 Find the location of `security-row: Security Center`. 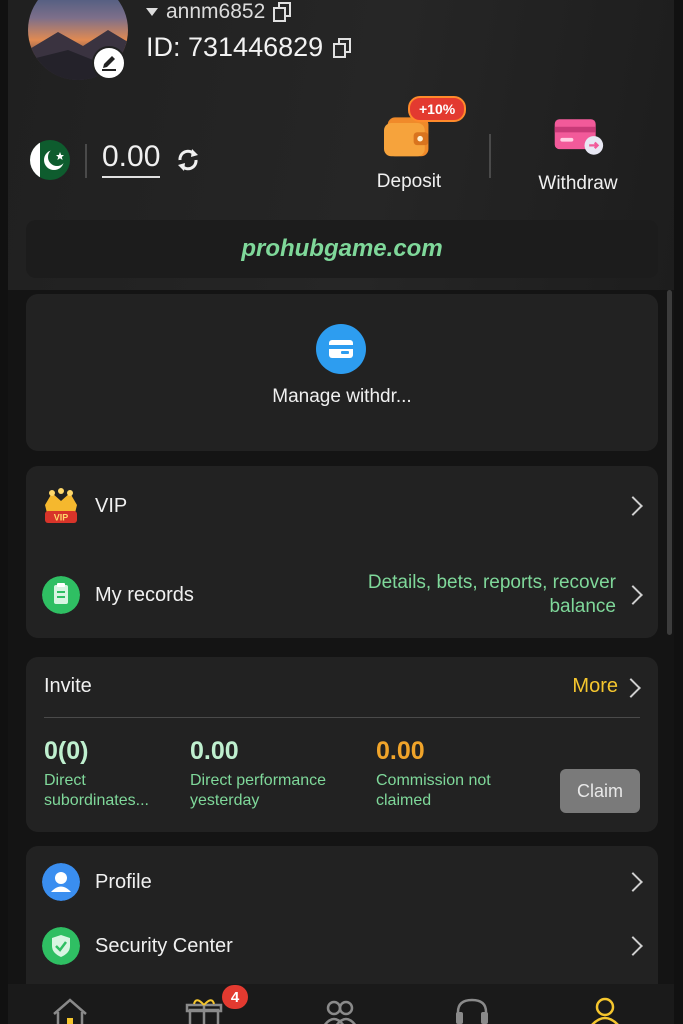

security-row: Security Center is located at coordinates (342, 946).